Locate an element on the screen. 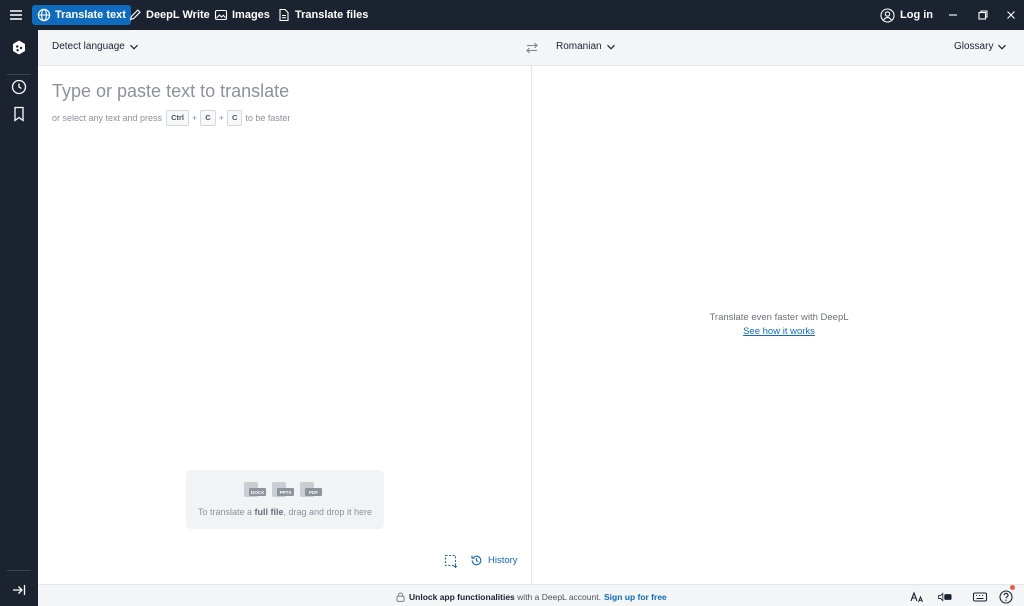 Image resolution: width=1024 pixels, height=606 pixels. drop-zone-bold: full file is located at coordinates (269, 512).